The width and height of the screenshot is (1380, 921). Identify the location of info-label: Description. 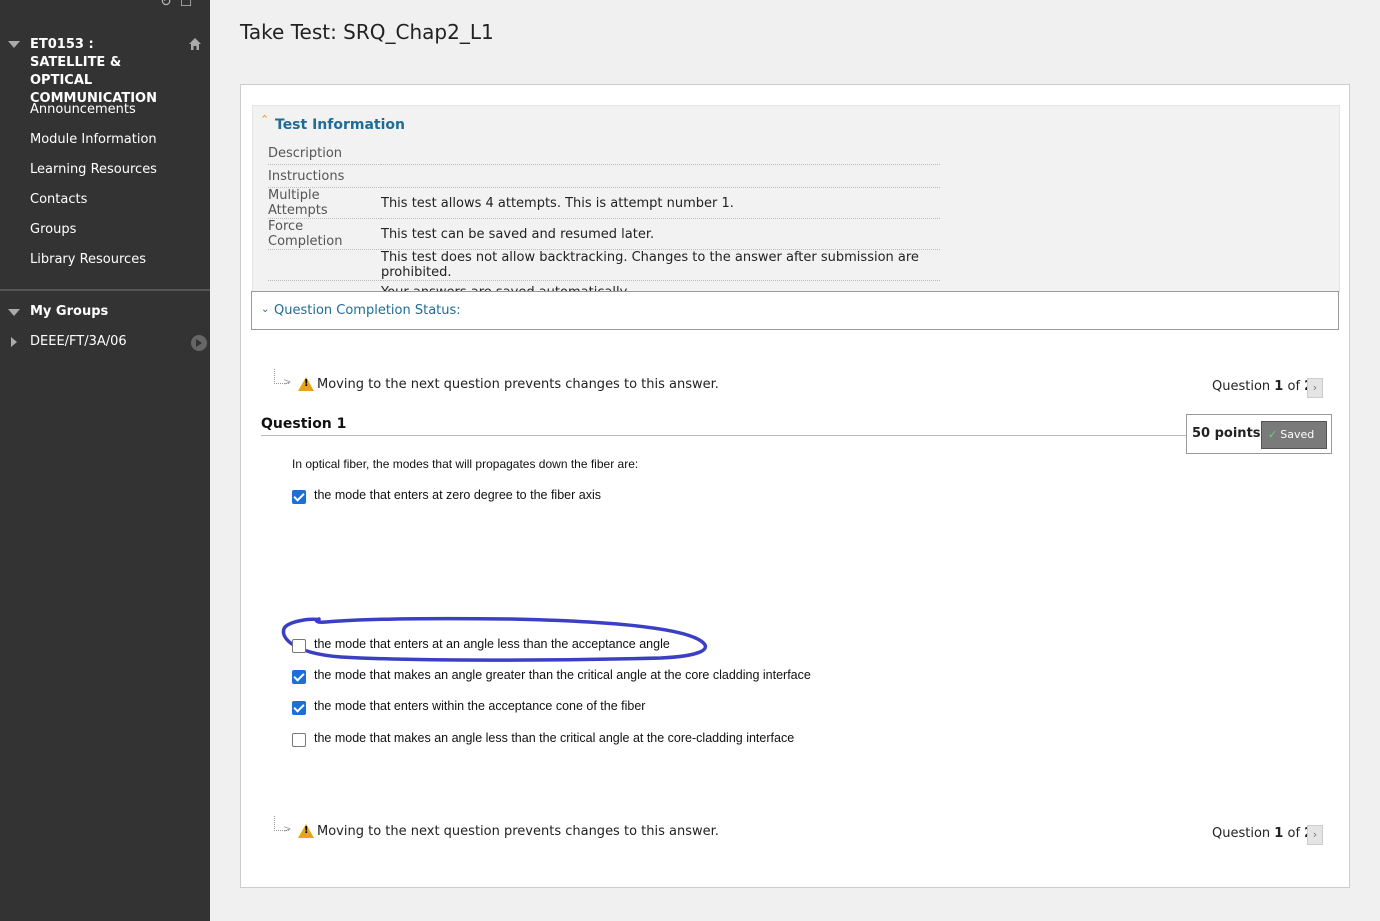
(324, 153).